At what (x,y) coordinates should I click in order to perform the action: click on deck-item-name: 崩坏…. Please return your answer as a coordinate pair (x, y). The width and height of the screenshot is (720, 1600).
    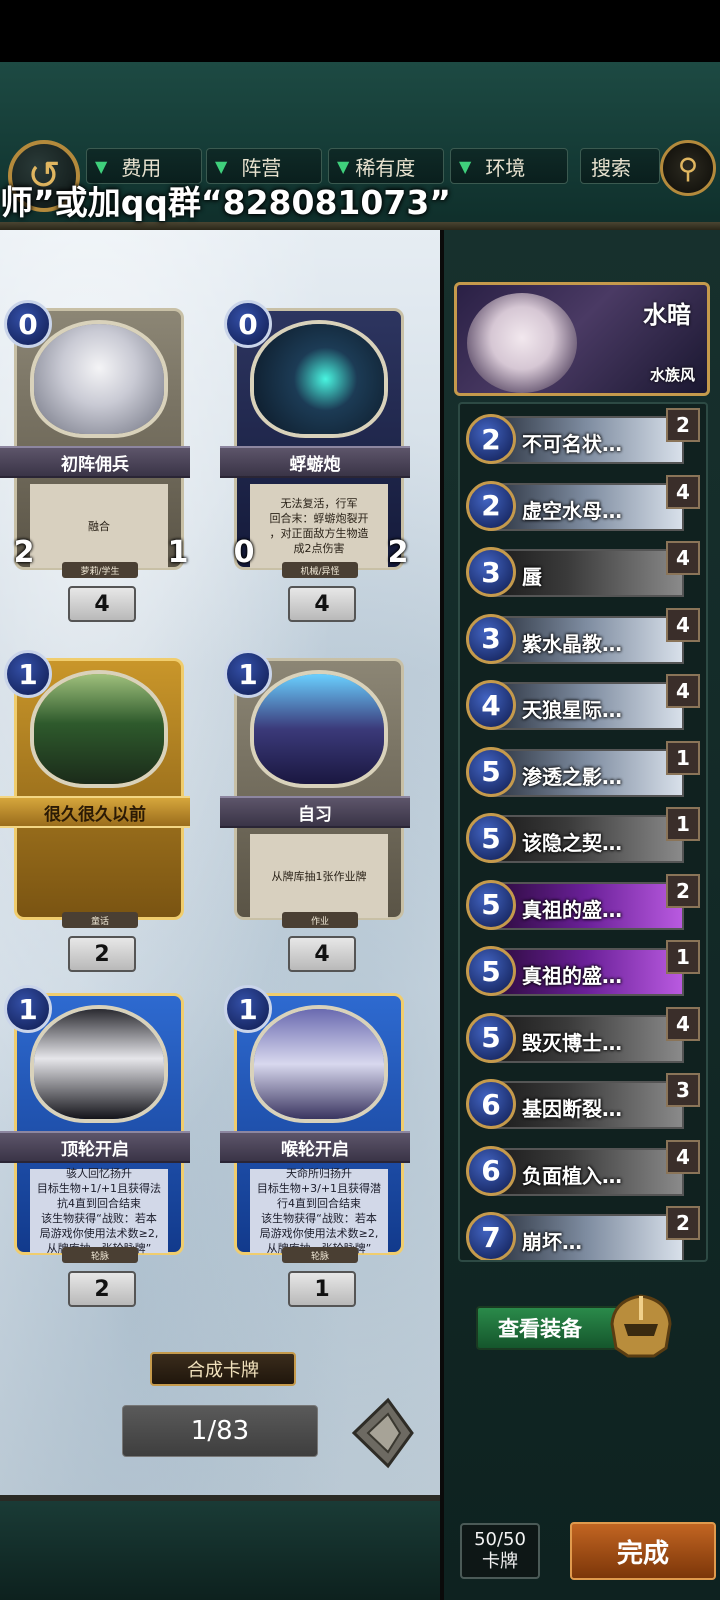
    Looking at the image, I should click on (552, 1242).